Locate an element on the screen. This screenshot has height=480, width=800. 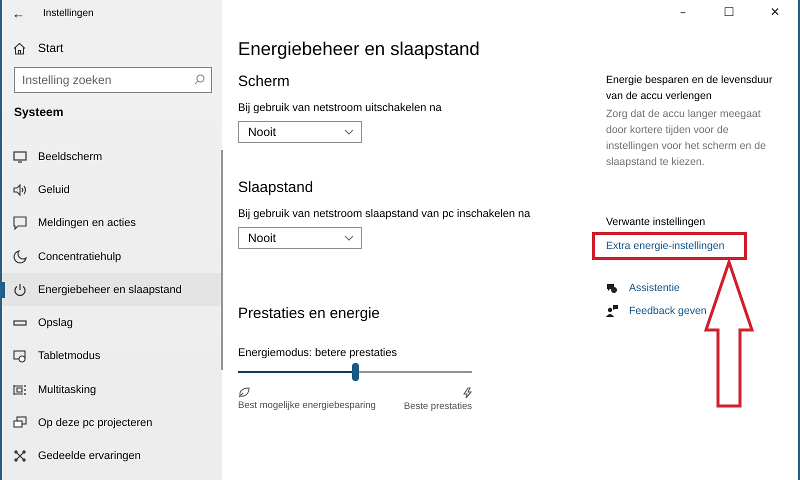
nav-item: Concentratiehulp is located at coordinates (112, 257).